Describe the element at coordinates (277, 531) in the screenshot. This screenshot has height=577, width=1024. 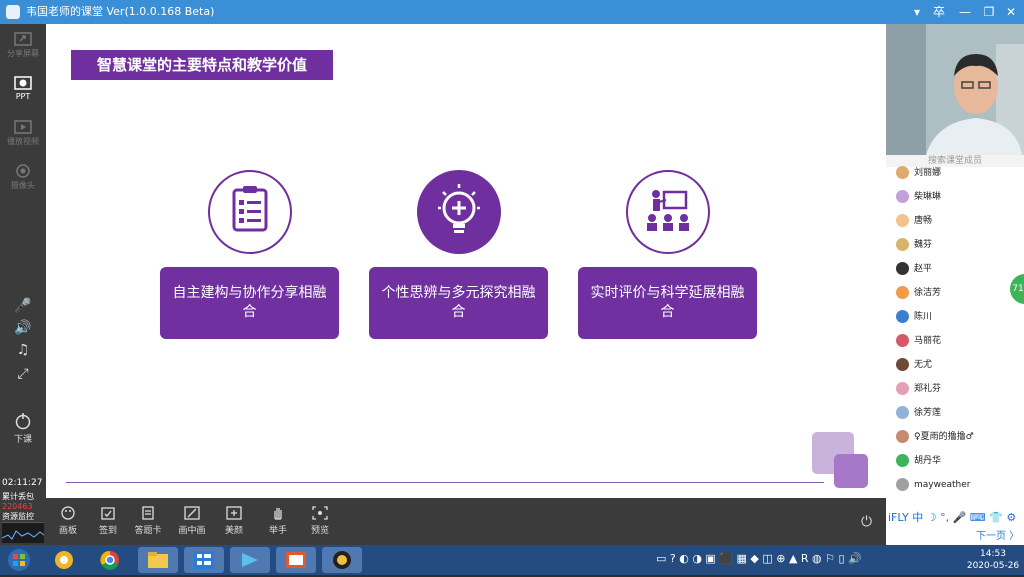
I see `raise-hand-label: 举手` at that location.